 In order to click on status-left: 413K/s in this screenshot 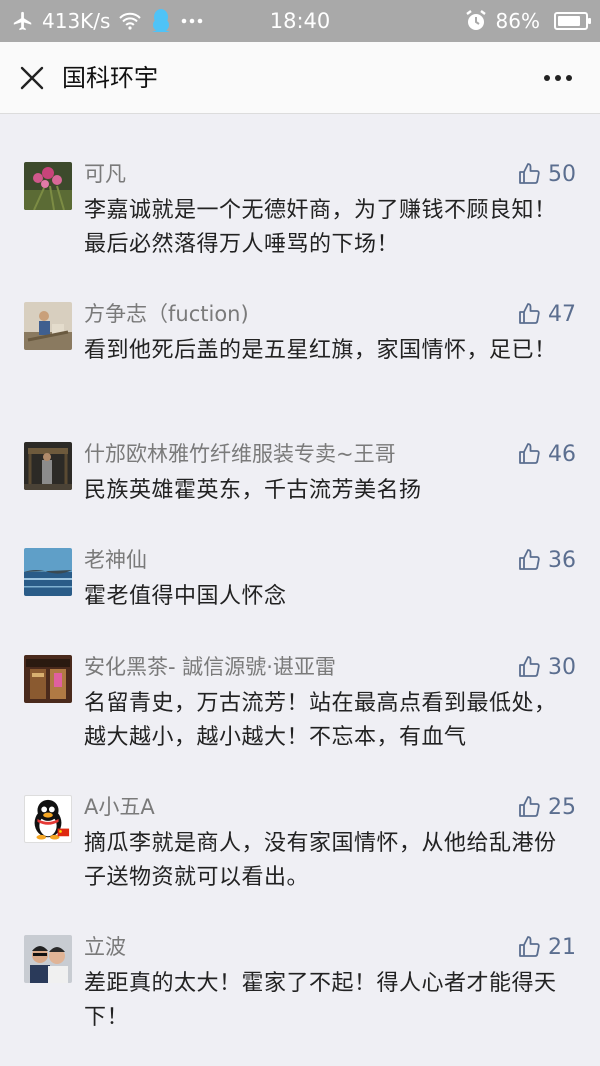, I will do `click(108, 21)`.